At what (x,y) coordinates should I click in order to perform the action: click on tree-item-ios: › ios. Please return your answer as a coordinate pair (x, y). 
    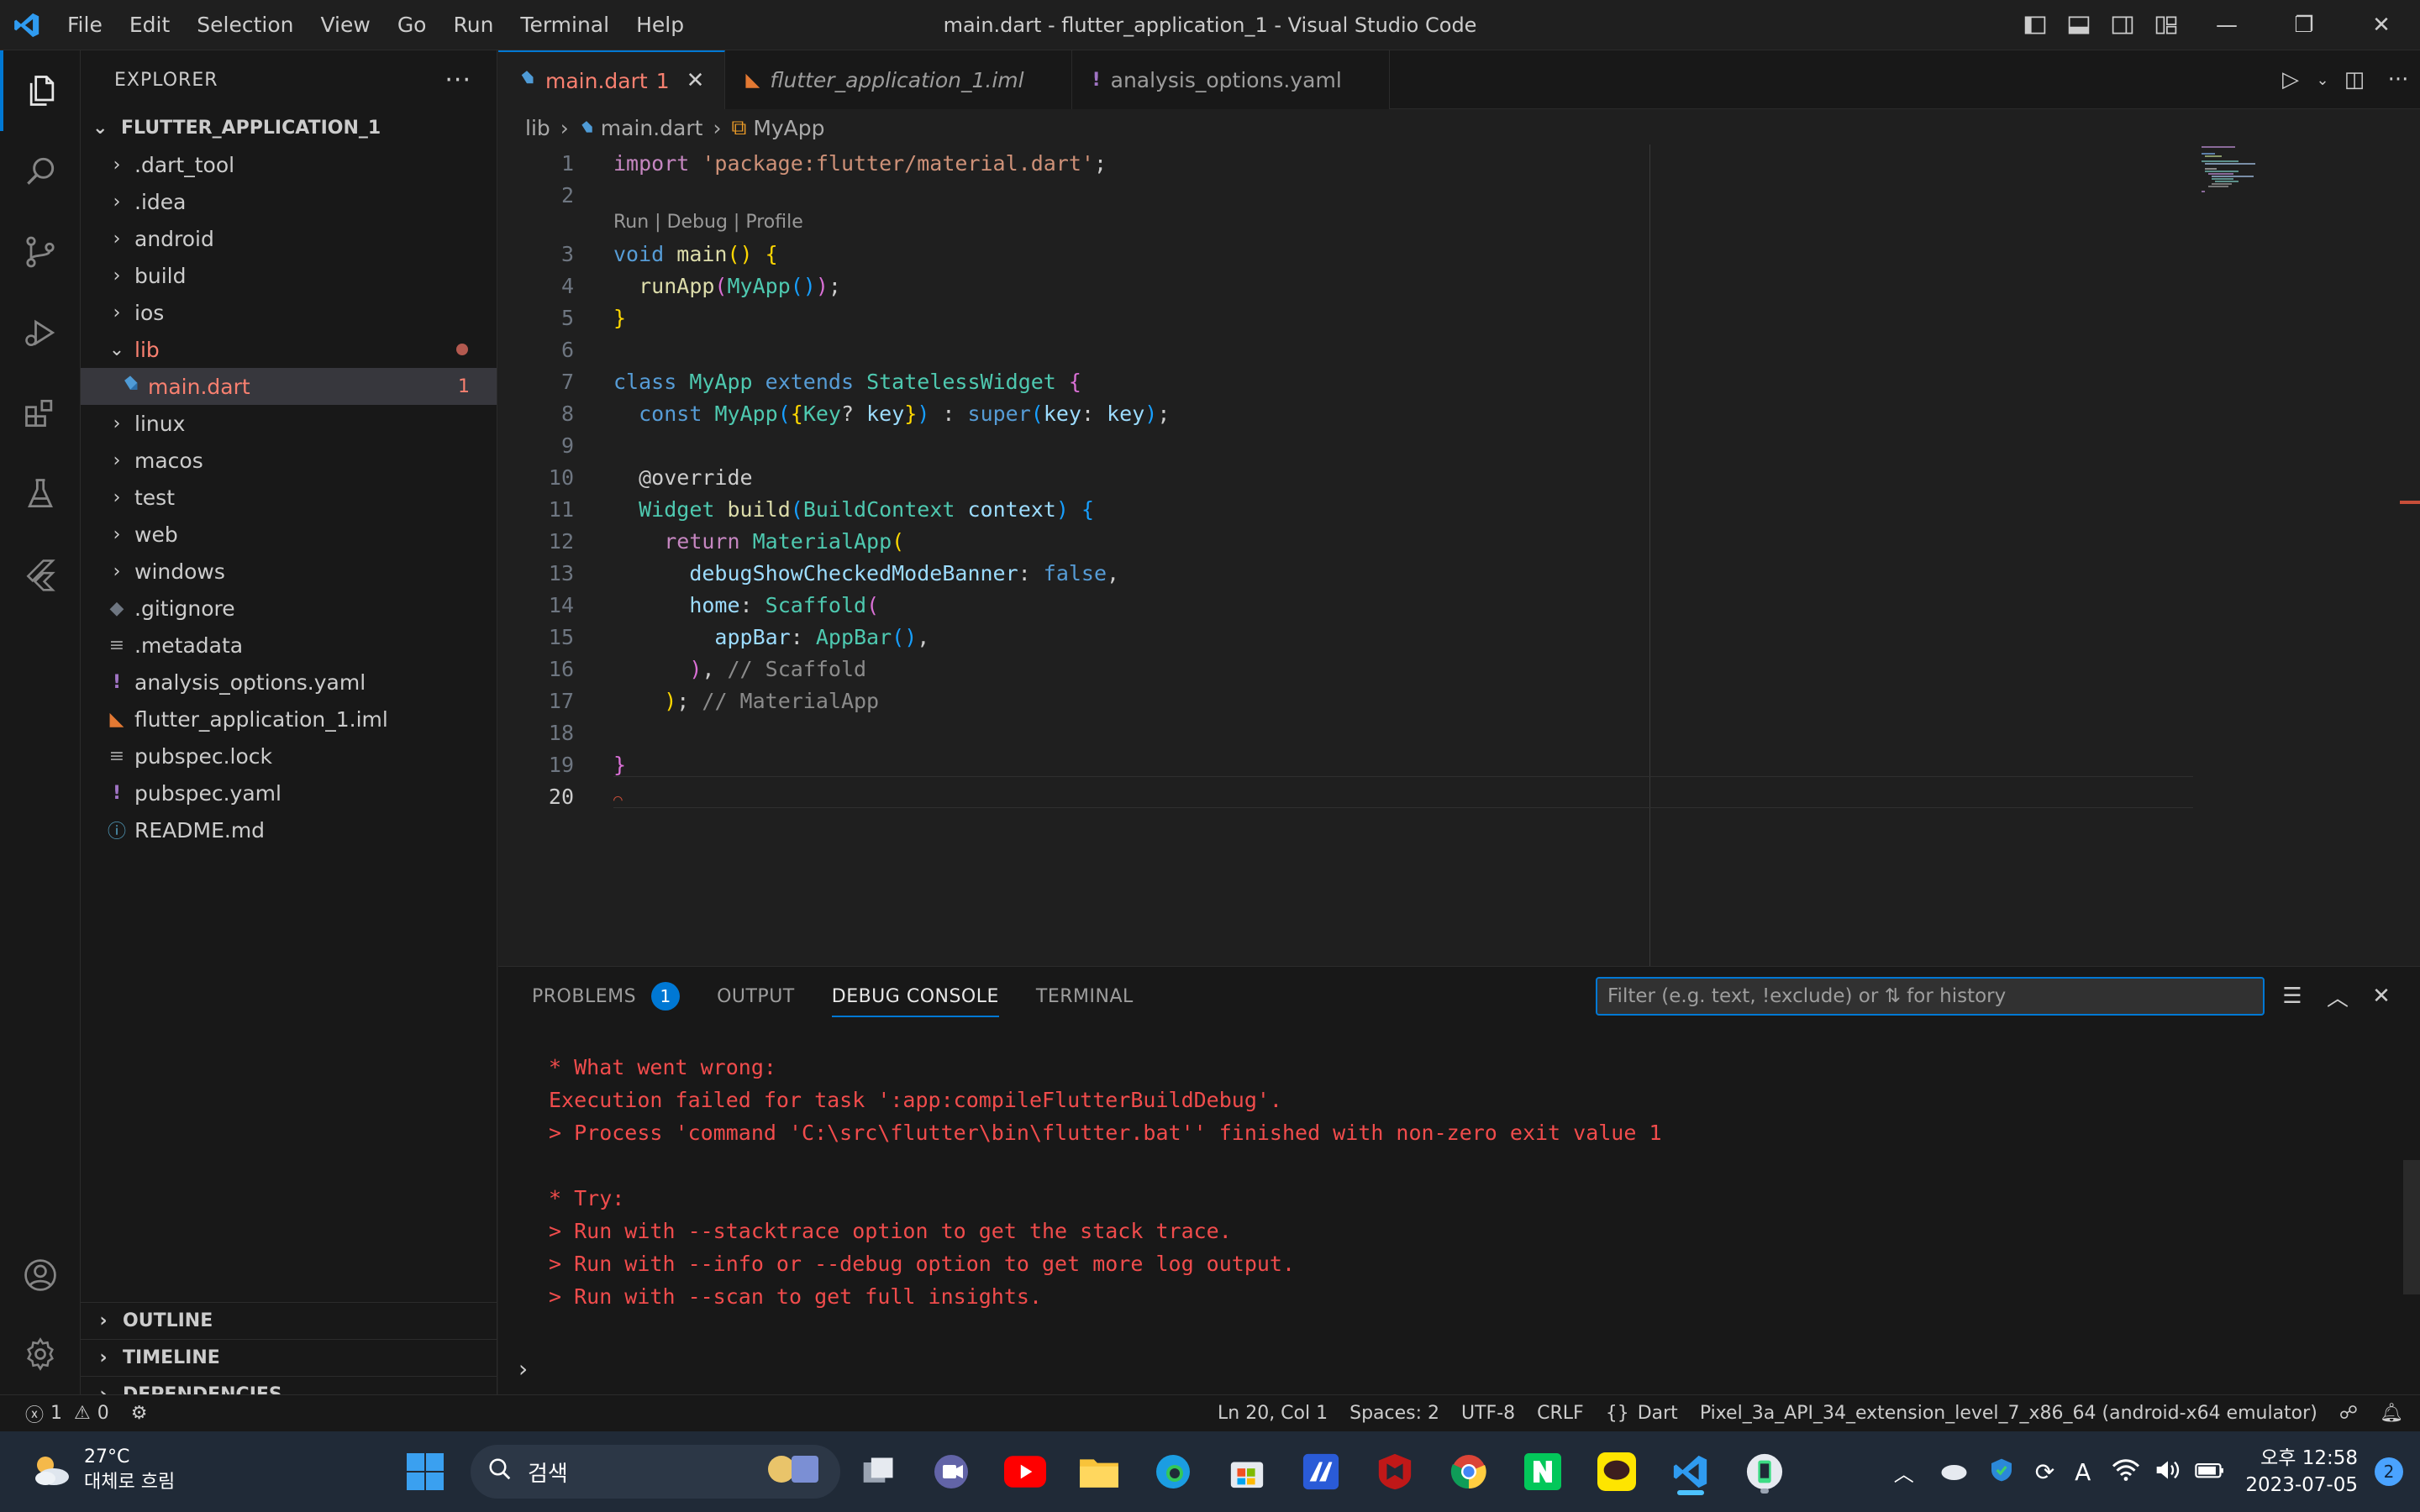
    Looking at the image, I should click on (289, 312).